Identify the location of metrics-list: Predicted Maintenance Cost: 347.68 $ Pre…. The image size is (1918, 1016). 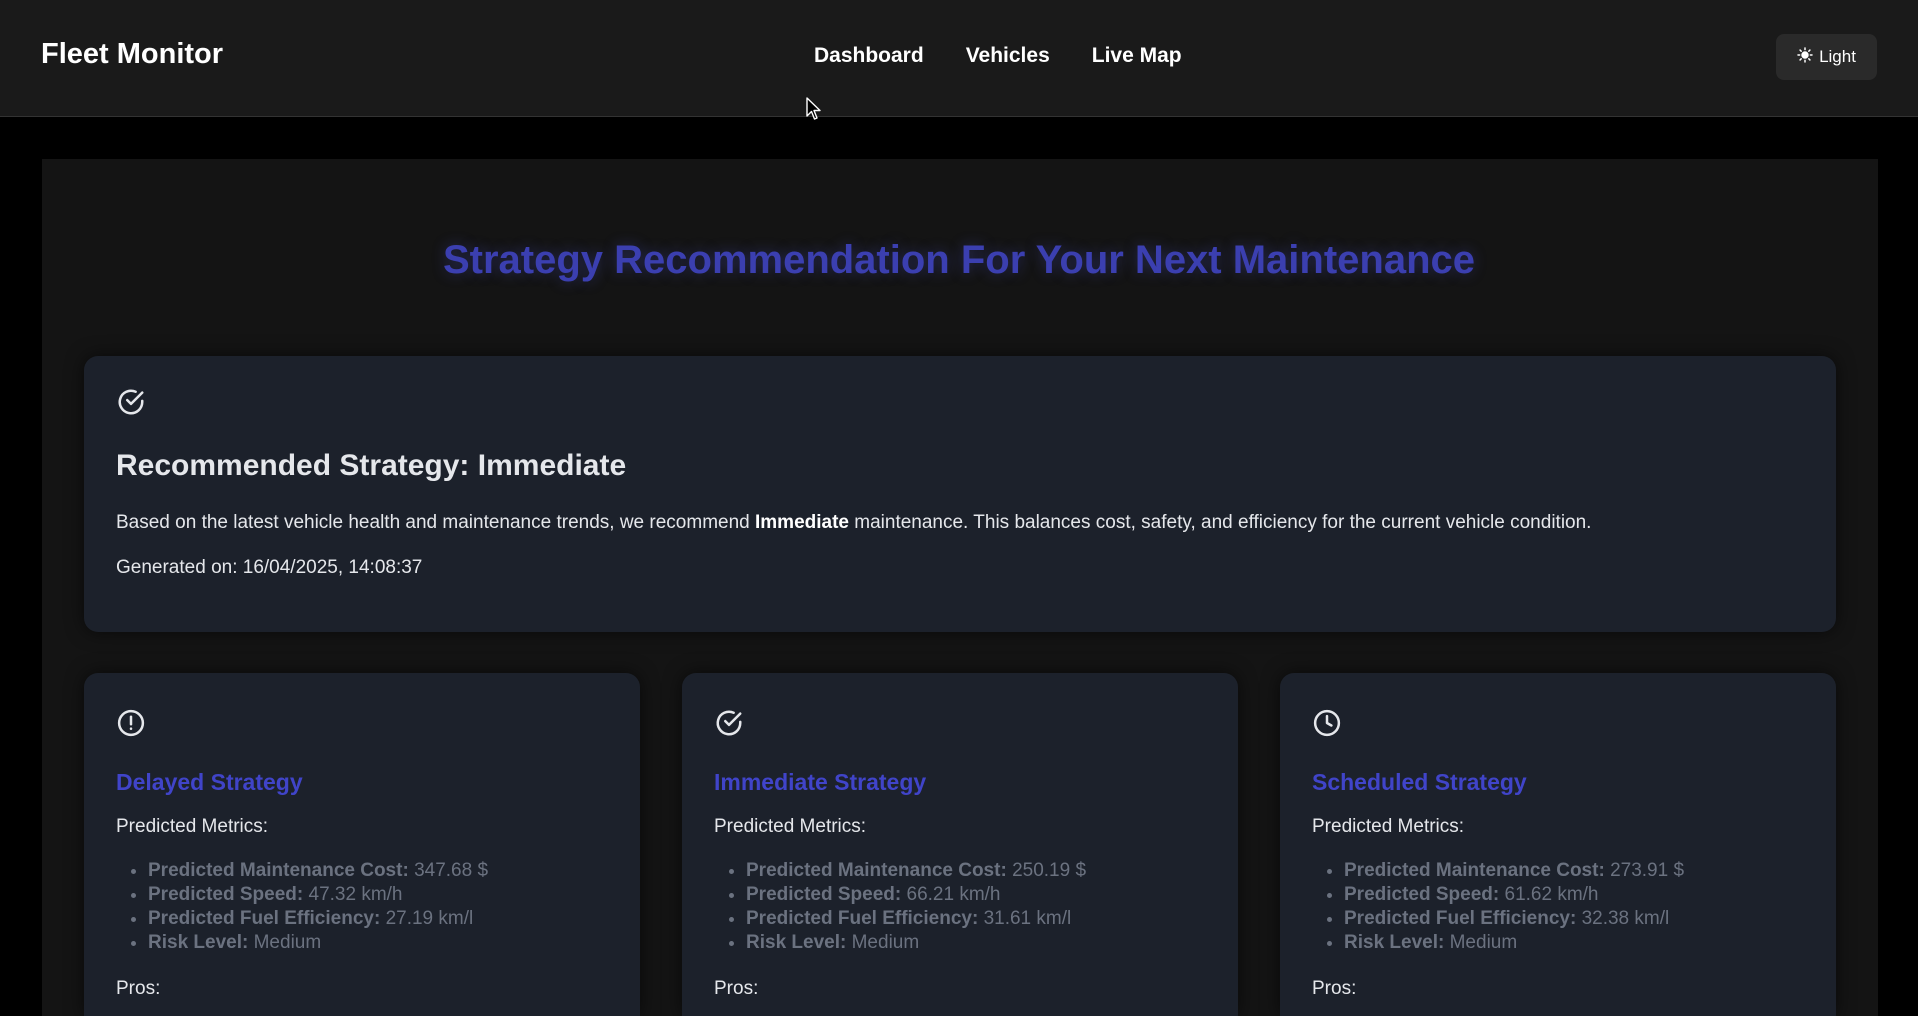
(302, 907).